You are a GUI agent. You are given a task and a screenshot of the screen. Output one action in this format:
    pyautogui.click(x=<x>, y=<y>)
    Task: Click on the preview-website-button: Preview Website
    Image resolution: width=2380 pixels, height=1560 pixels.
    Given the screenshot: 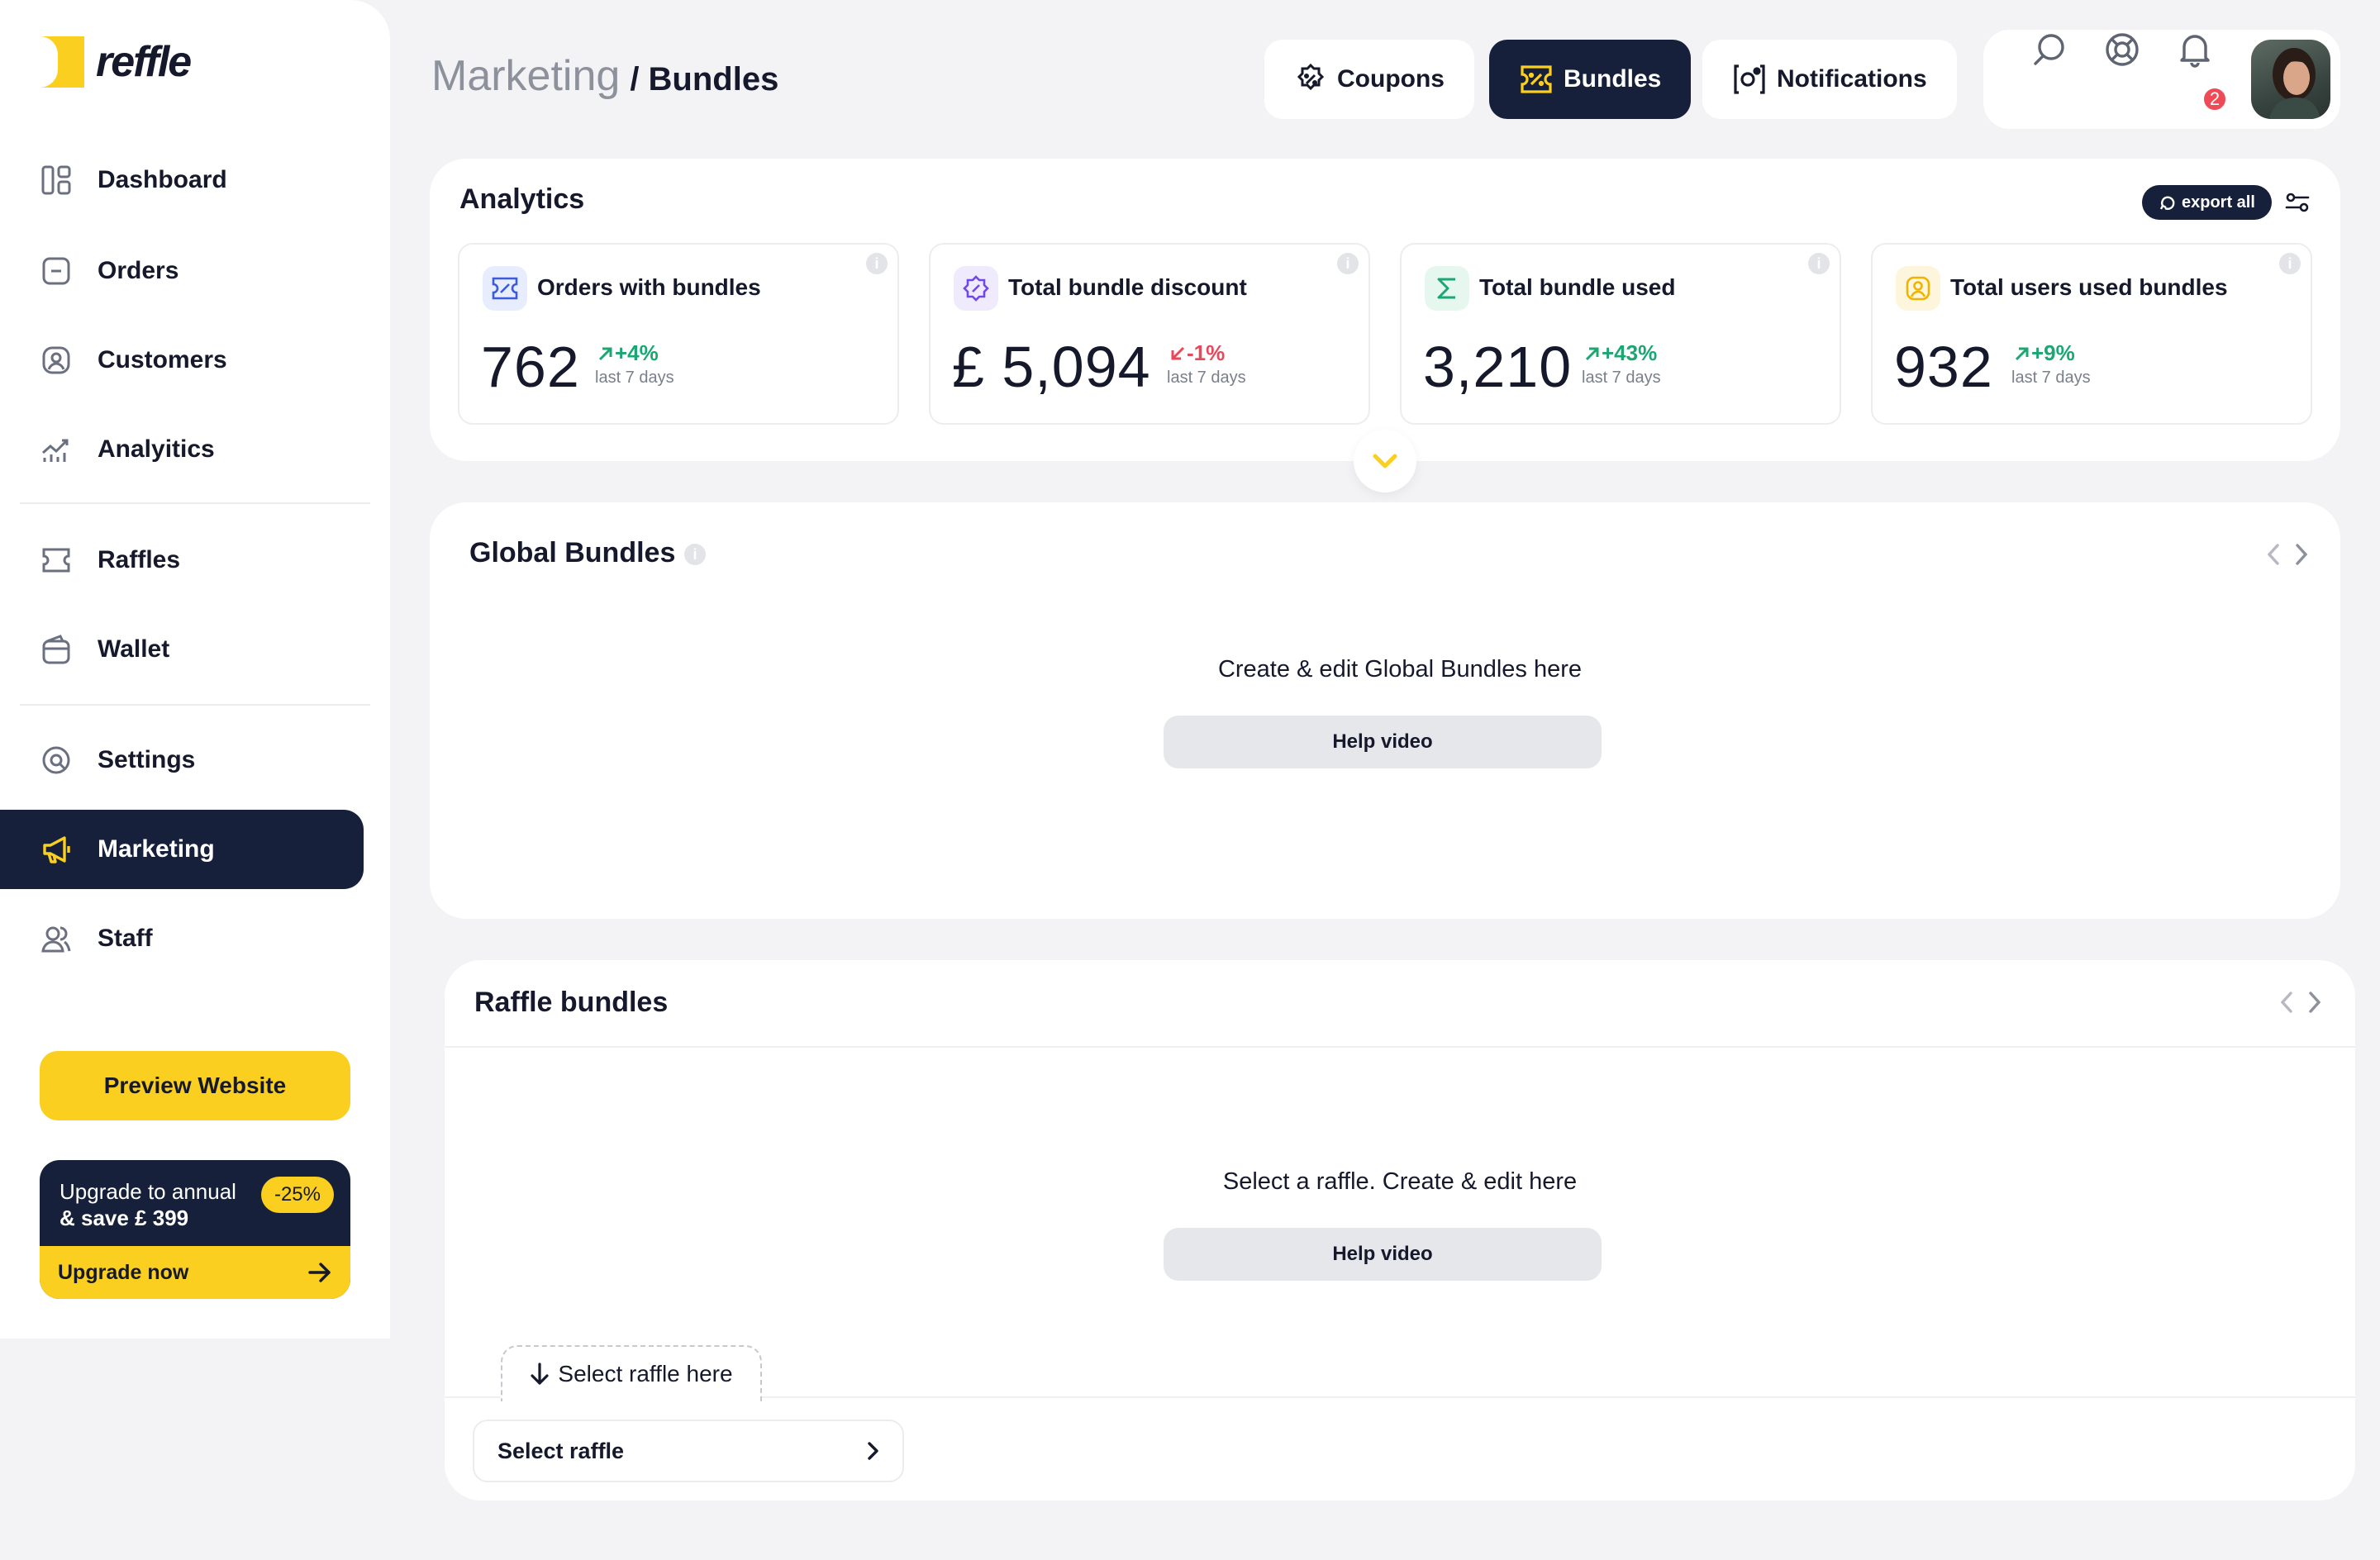 What is the action you would take?
    pyautogui.click(x=195, y=1085)
    